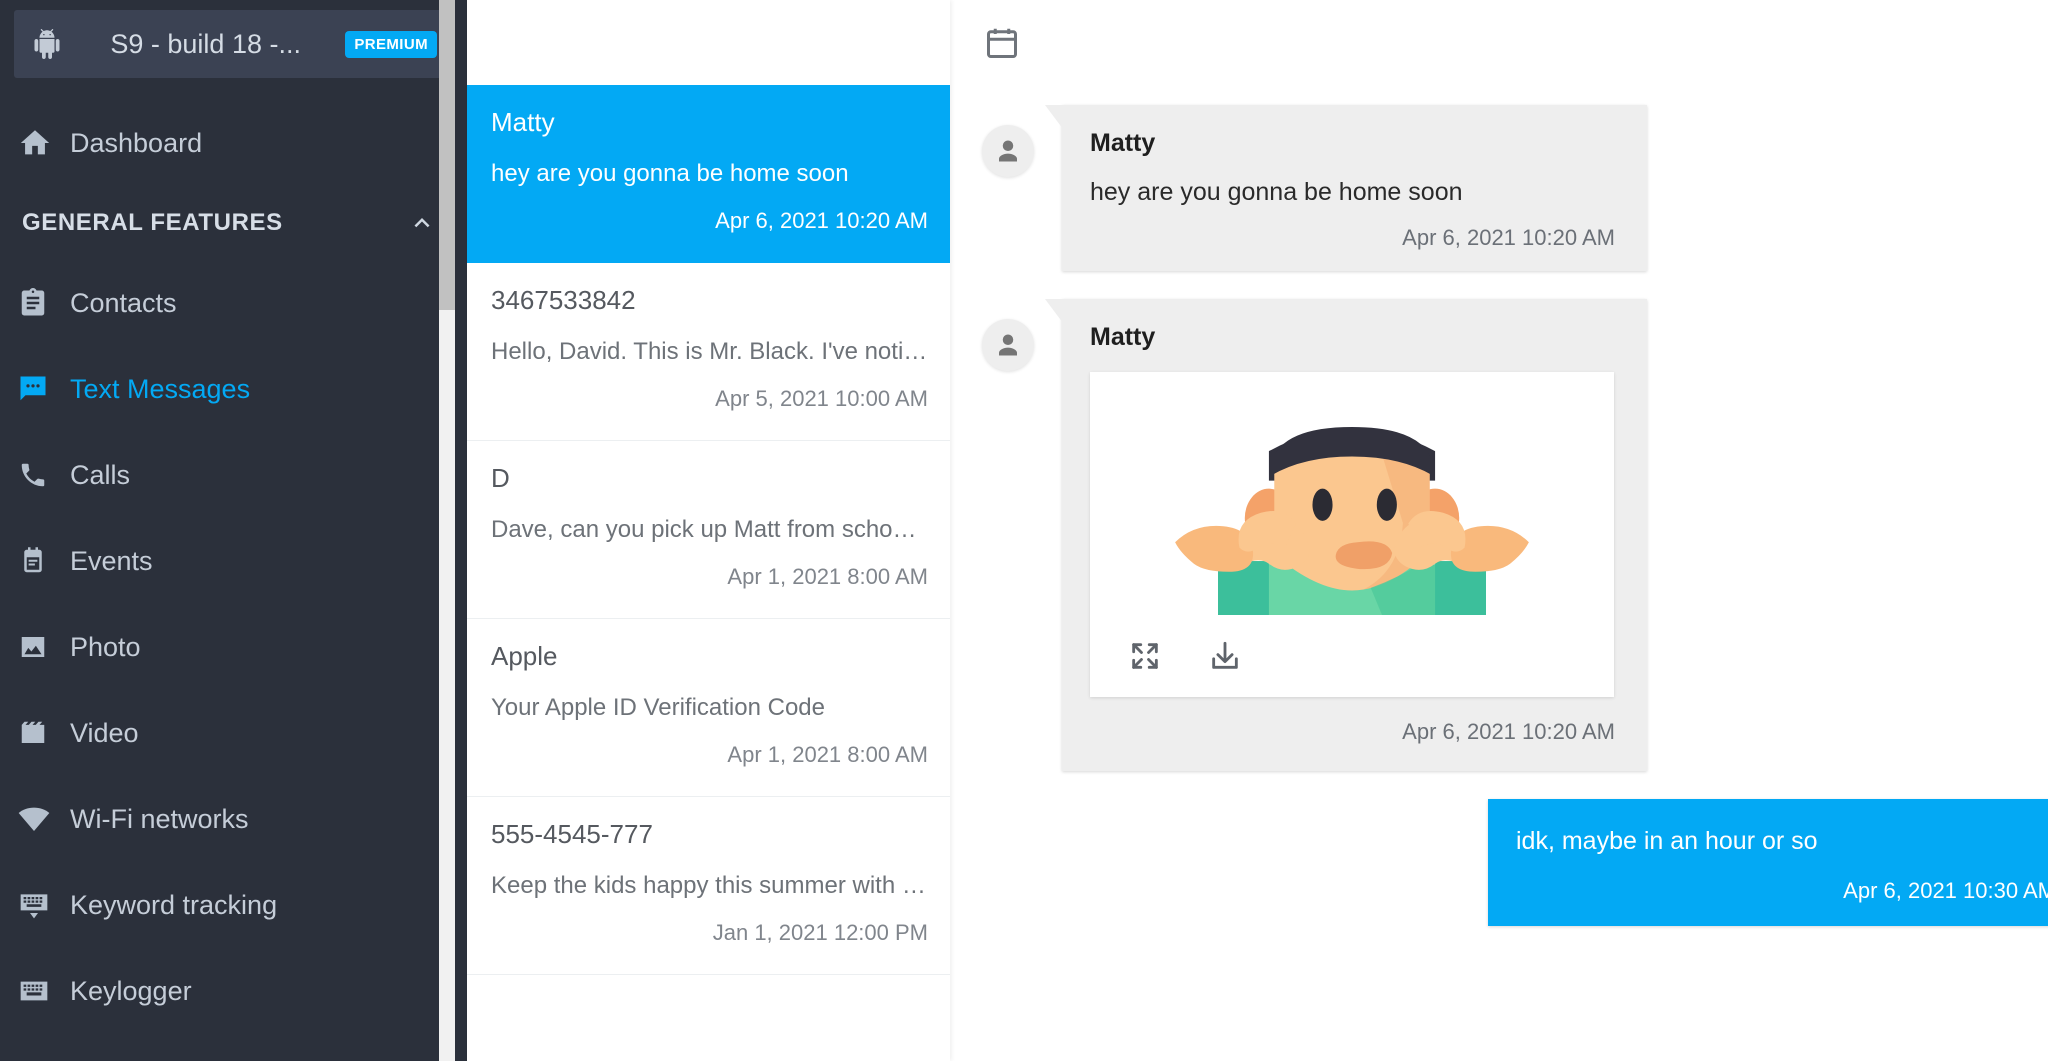 This screenshot has height=1061, width=2048. I want to click on thread-timestamp: Apr 6, 2021 10:20 AM, so click(821, 220).